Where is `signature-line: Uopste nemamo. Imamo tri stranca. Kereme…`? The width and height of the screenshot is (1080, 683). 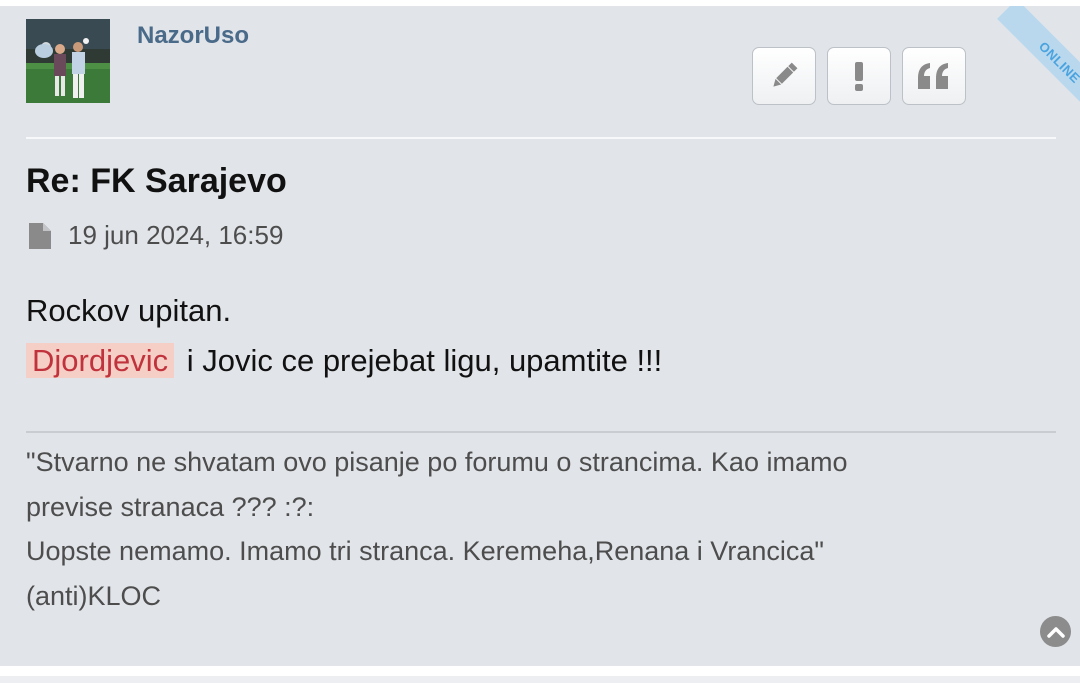
signature-line: Uopste nemamo. Imamo tri stranca. Kereme… is located at coordinates (425, 551).